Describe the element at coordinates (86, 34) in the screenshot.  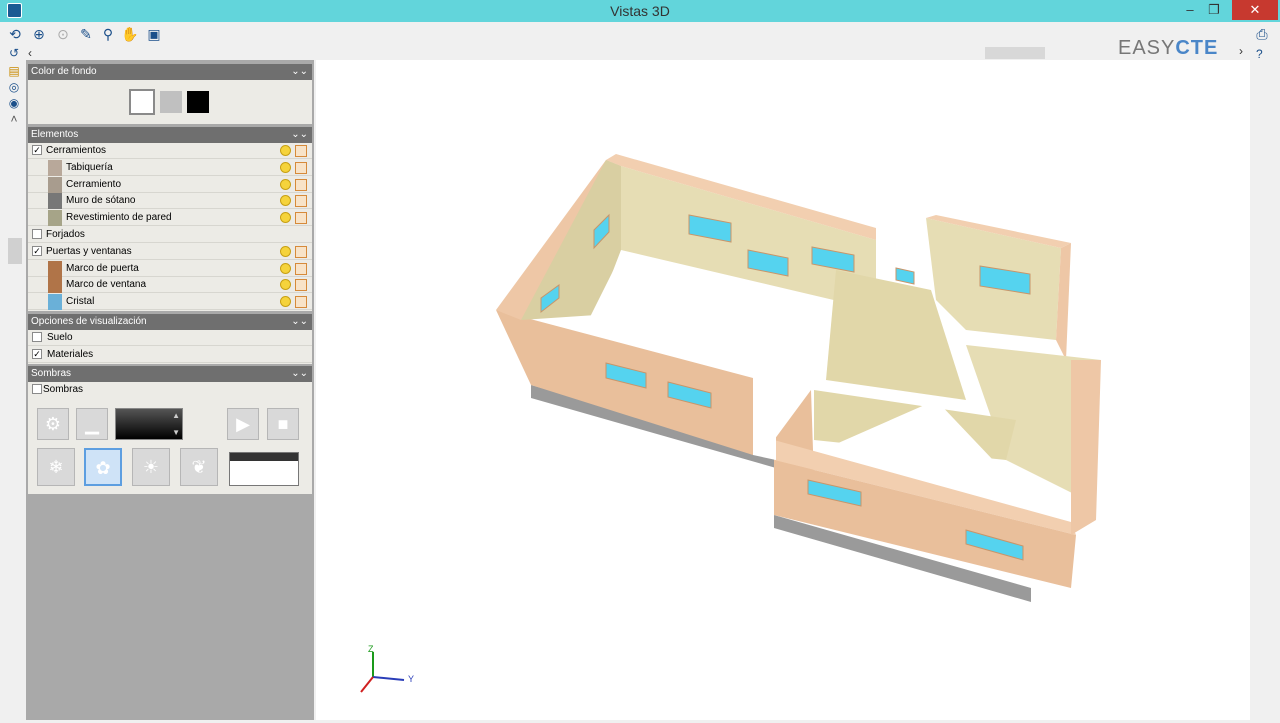
I see `pen-icon: ✎` at that location.